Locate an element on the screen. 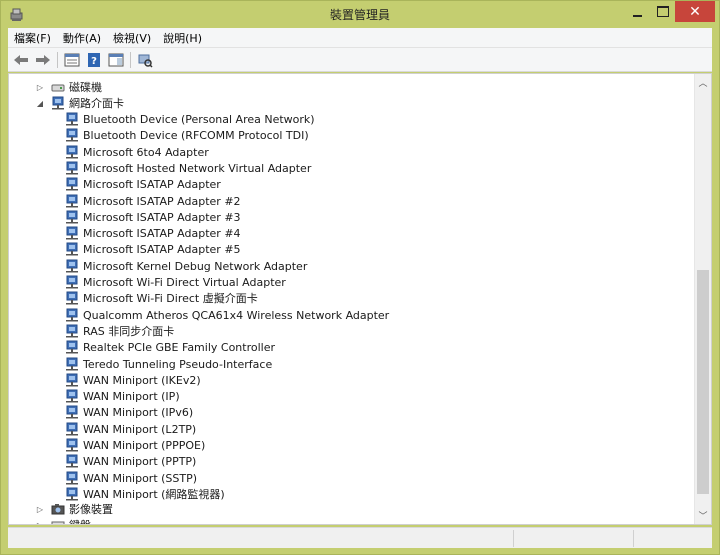  forward-arrow-icon is located at coordinates (43, 59).